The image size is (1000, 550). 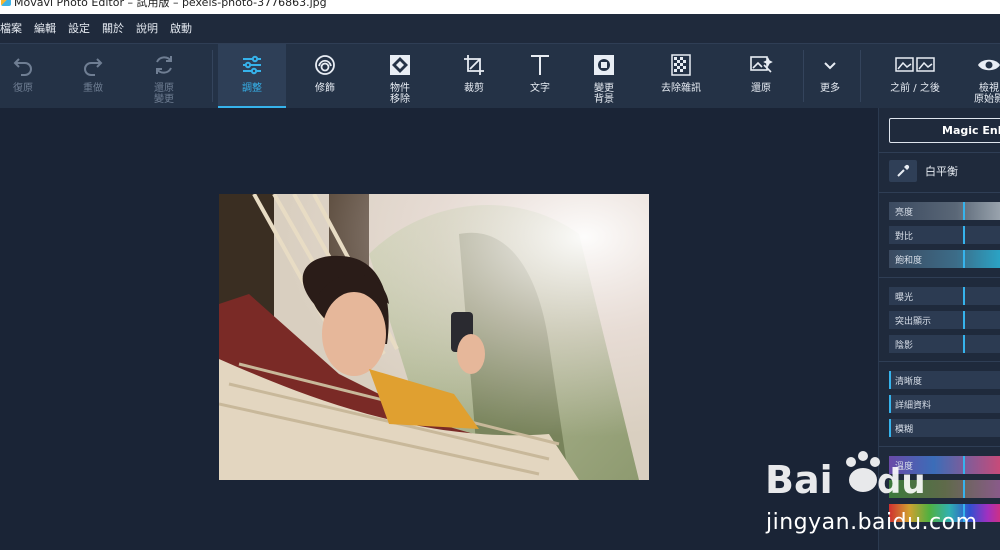 What do you see at coordinates (181, 28) in the screenshot?
I see `menu-activate: 啟動` at bounding box center [181, 28].